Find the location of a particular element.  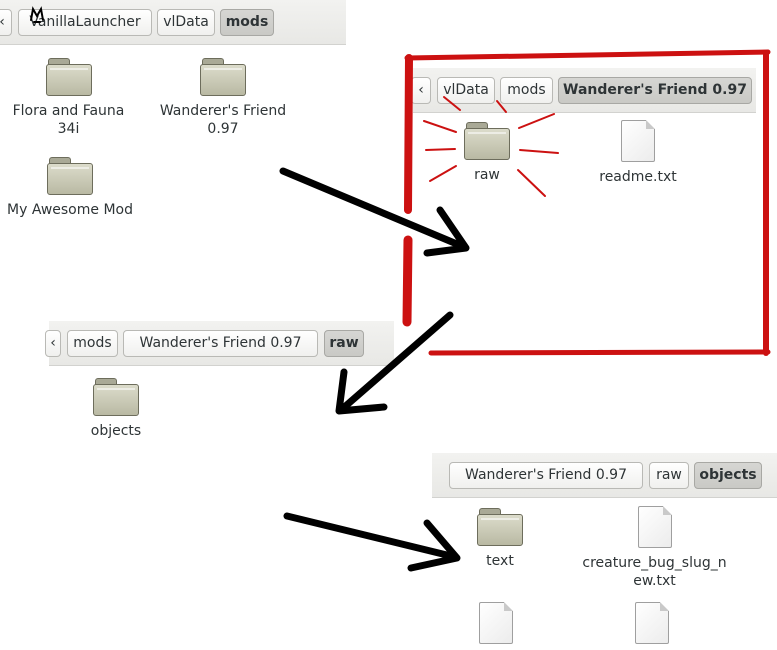

drawn-m-mark is located at coordinates (37, 14).